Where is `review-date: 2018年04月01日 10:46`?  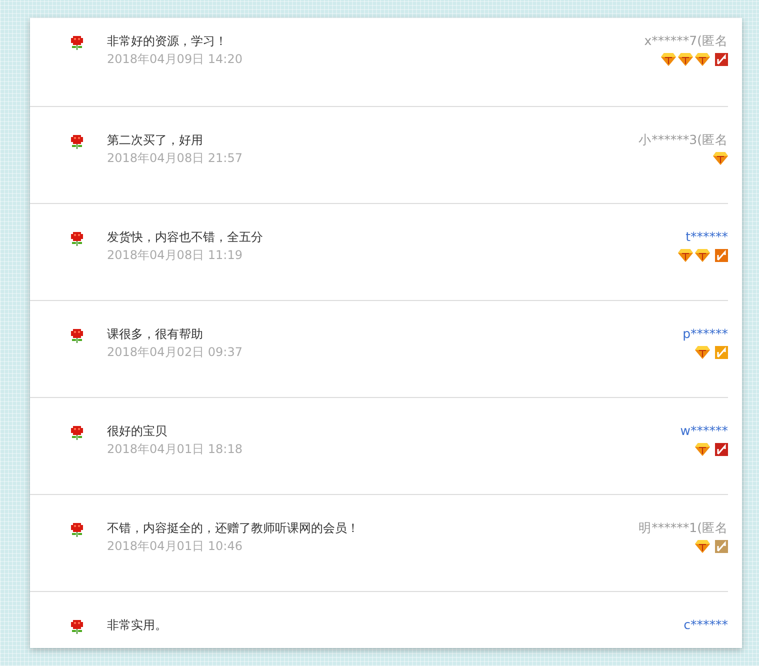
review-date: 2018年04月01日 10:46 is located at coordinates (175, 546).